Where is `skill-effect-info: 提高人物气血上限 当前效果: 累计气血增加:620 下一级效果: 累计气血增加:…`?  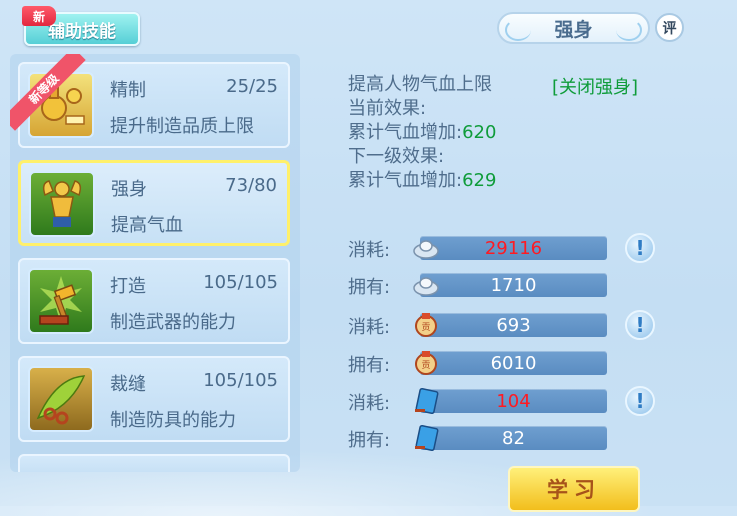
skill-effect-info: 提高人物气血上限 当前效果: 累计气血增加:620 下一级效果: 累计气血增加:… is located at coordinates (422, 133).